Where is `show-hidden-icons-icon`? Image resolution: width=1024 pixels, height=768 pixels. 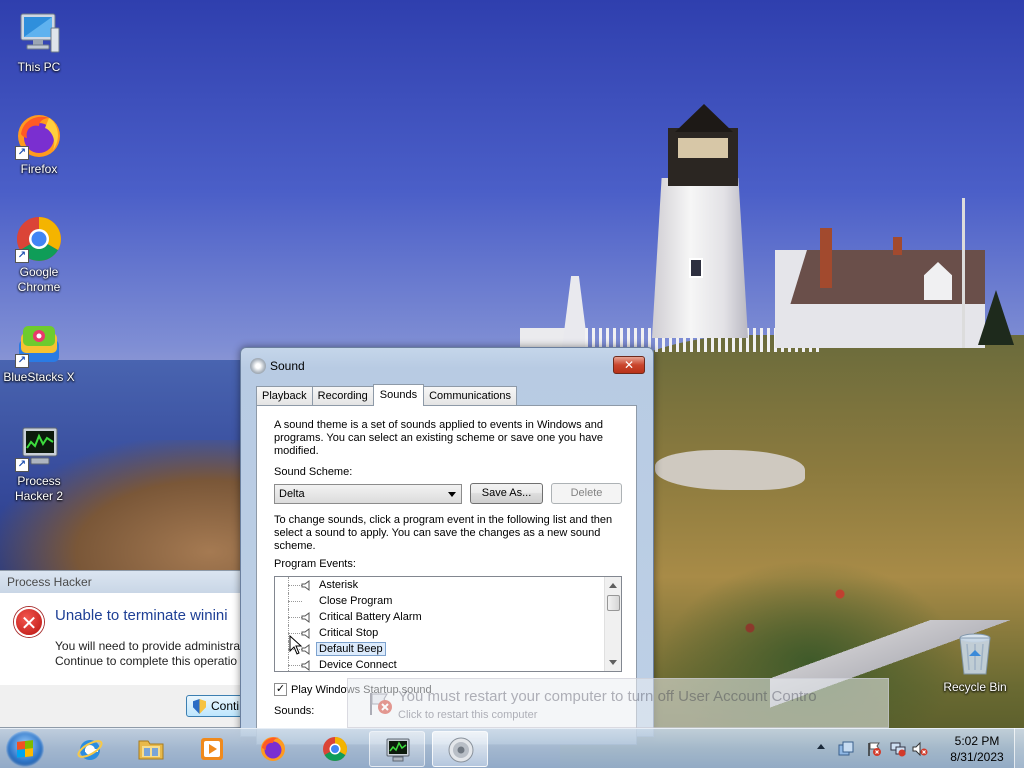 show-hidden-icons-icon is located at coordinates (821, 746).